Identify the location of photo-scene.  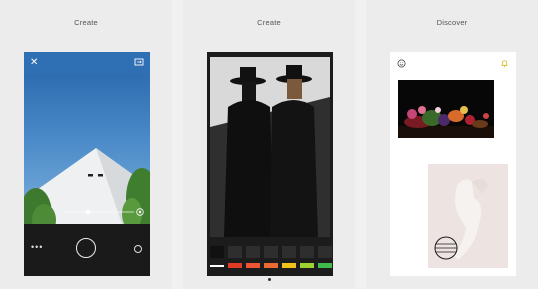
(270, 147).